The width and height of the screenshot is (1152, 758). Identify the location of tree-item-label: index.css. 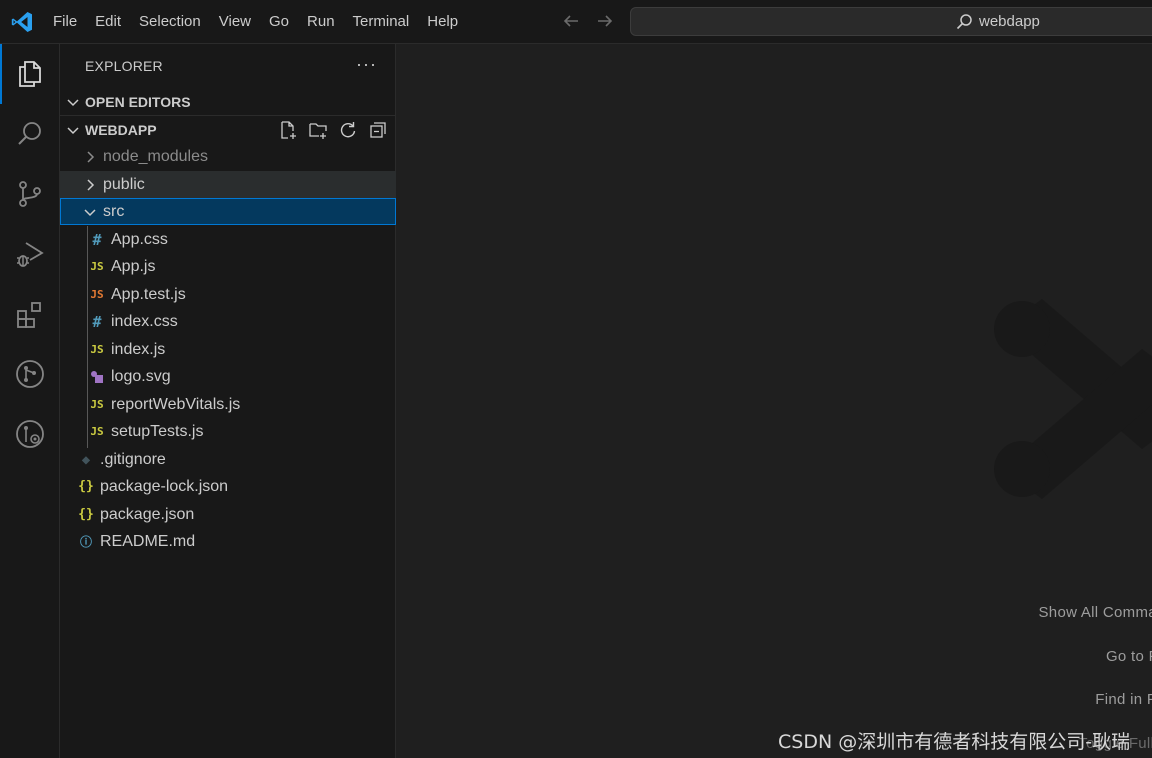
(144, 321).